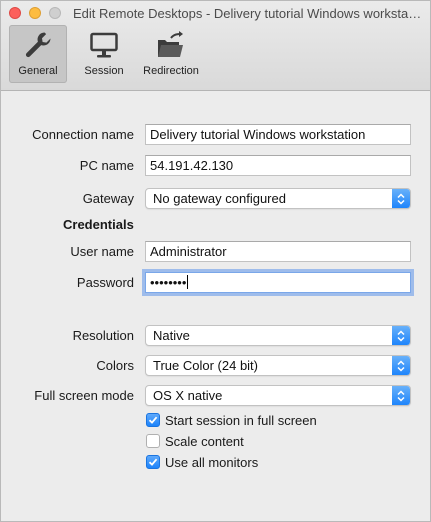 This screenshot has width=431, height=522. Describe the element at coordinates (278, 365) in the screenshot. I see `colors-select: True Color (24 bit)` at that location.